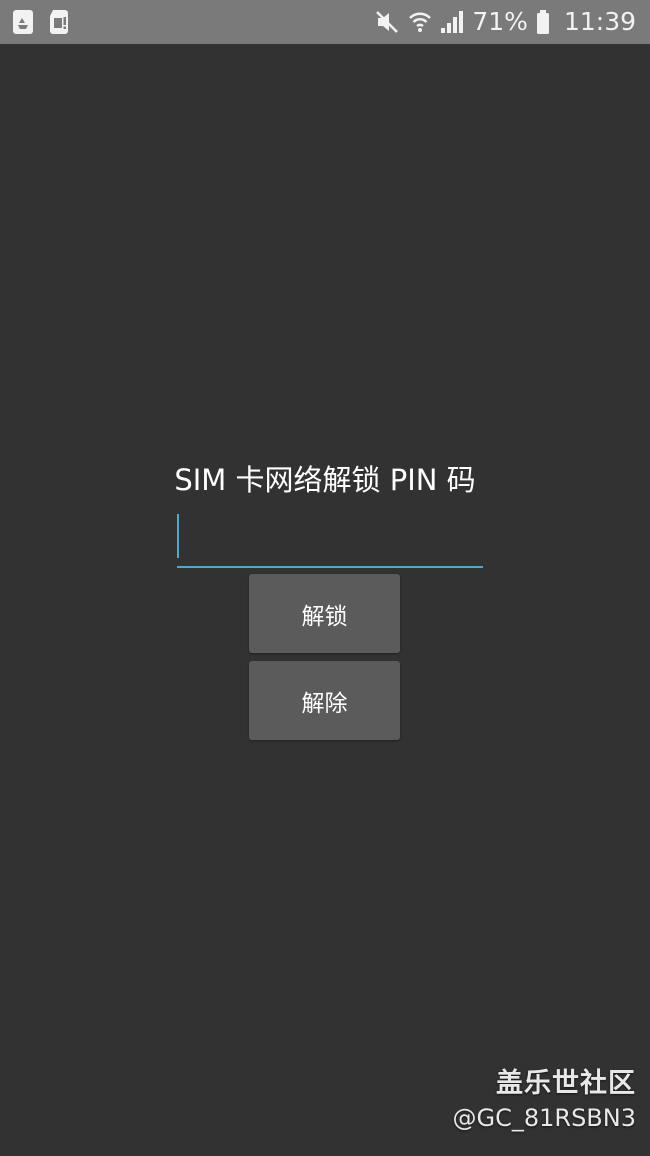 Image resolution: width=650 pixels, height=1156 pixels. I want to click on pin-input, so click(330, 539).